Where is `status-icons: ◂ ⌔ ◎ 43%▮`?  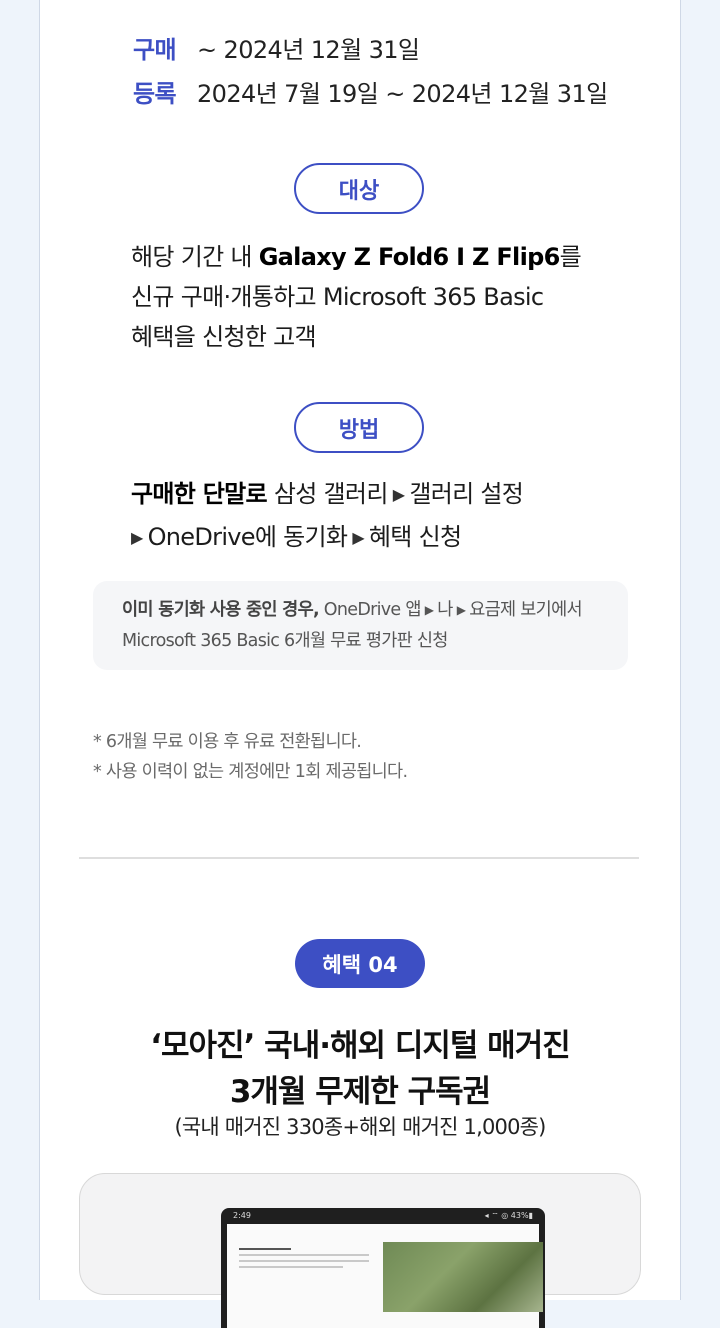 status-icons: ◂ ⌔ ◎ 43%▮ is located at coordinates (508, 1215).